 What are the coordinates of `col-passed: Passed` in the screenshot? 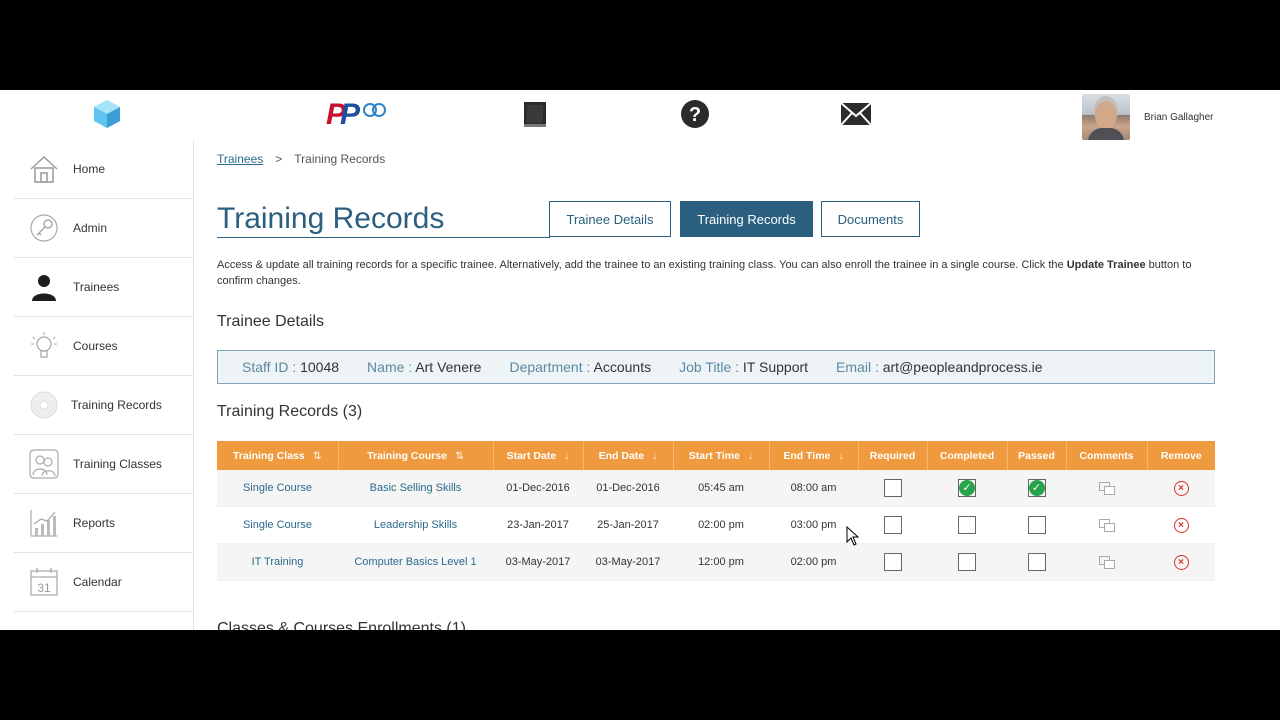 It's located at (1037, 455).